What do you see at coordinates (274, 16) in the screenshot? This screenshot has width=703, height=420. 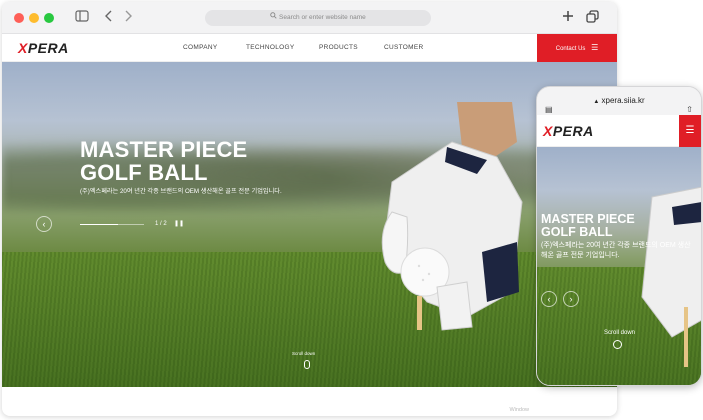 I see `search-icon` at bounding box center [274, 16].